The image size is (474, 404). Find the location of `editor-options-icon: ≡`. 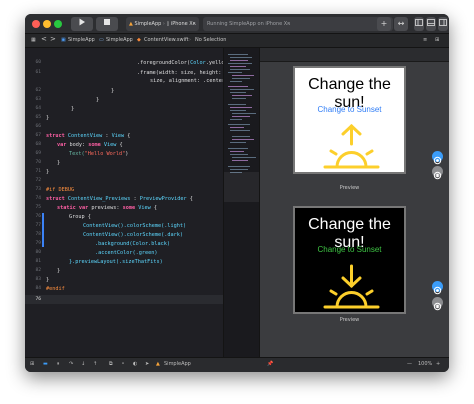

editor-options-icon: ≡ is located at coordinates (425, 40).